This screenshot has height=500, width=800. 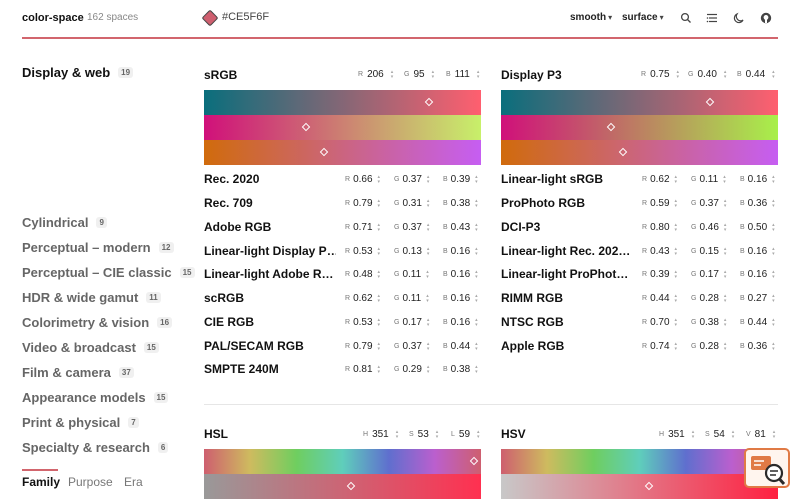 What do you see at coordinates (460, 369) in the screenshot?
I see `b-value: B 0.38 ▴ ▾` at bounding box center [460, 369].